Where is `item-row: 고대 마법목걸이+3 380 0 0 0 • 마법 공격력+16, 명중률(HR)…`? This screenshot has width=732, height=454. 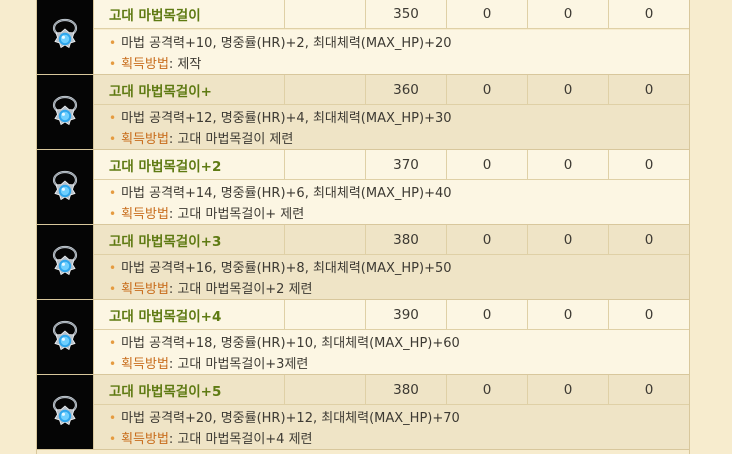
item-row: 고대 마법목걸이+3 380 0 0 0 • 마법 공격력+16, 명중률(HR)… is located at coordinates (363, 262).